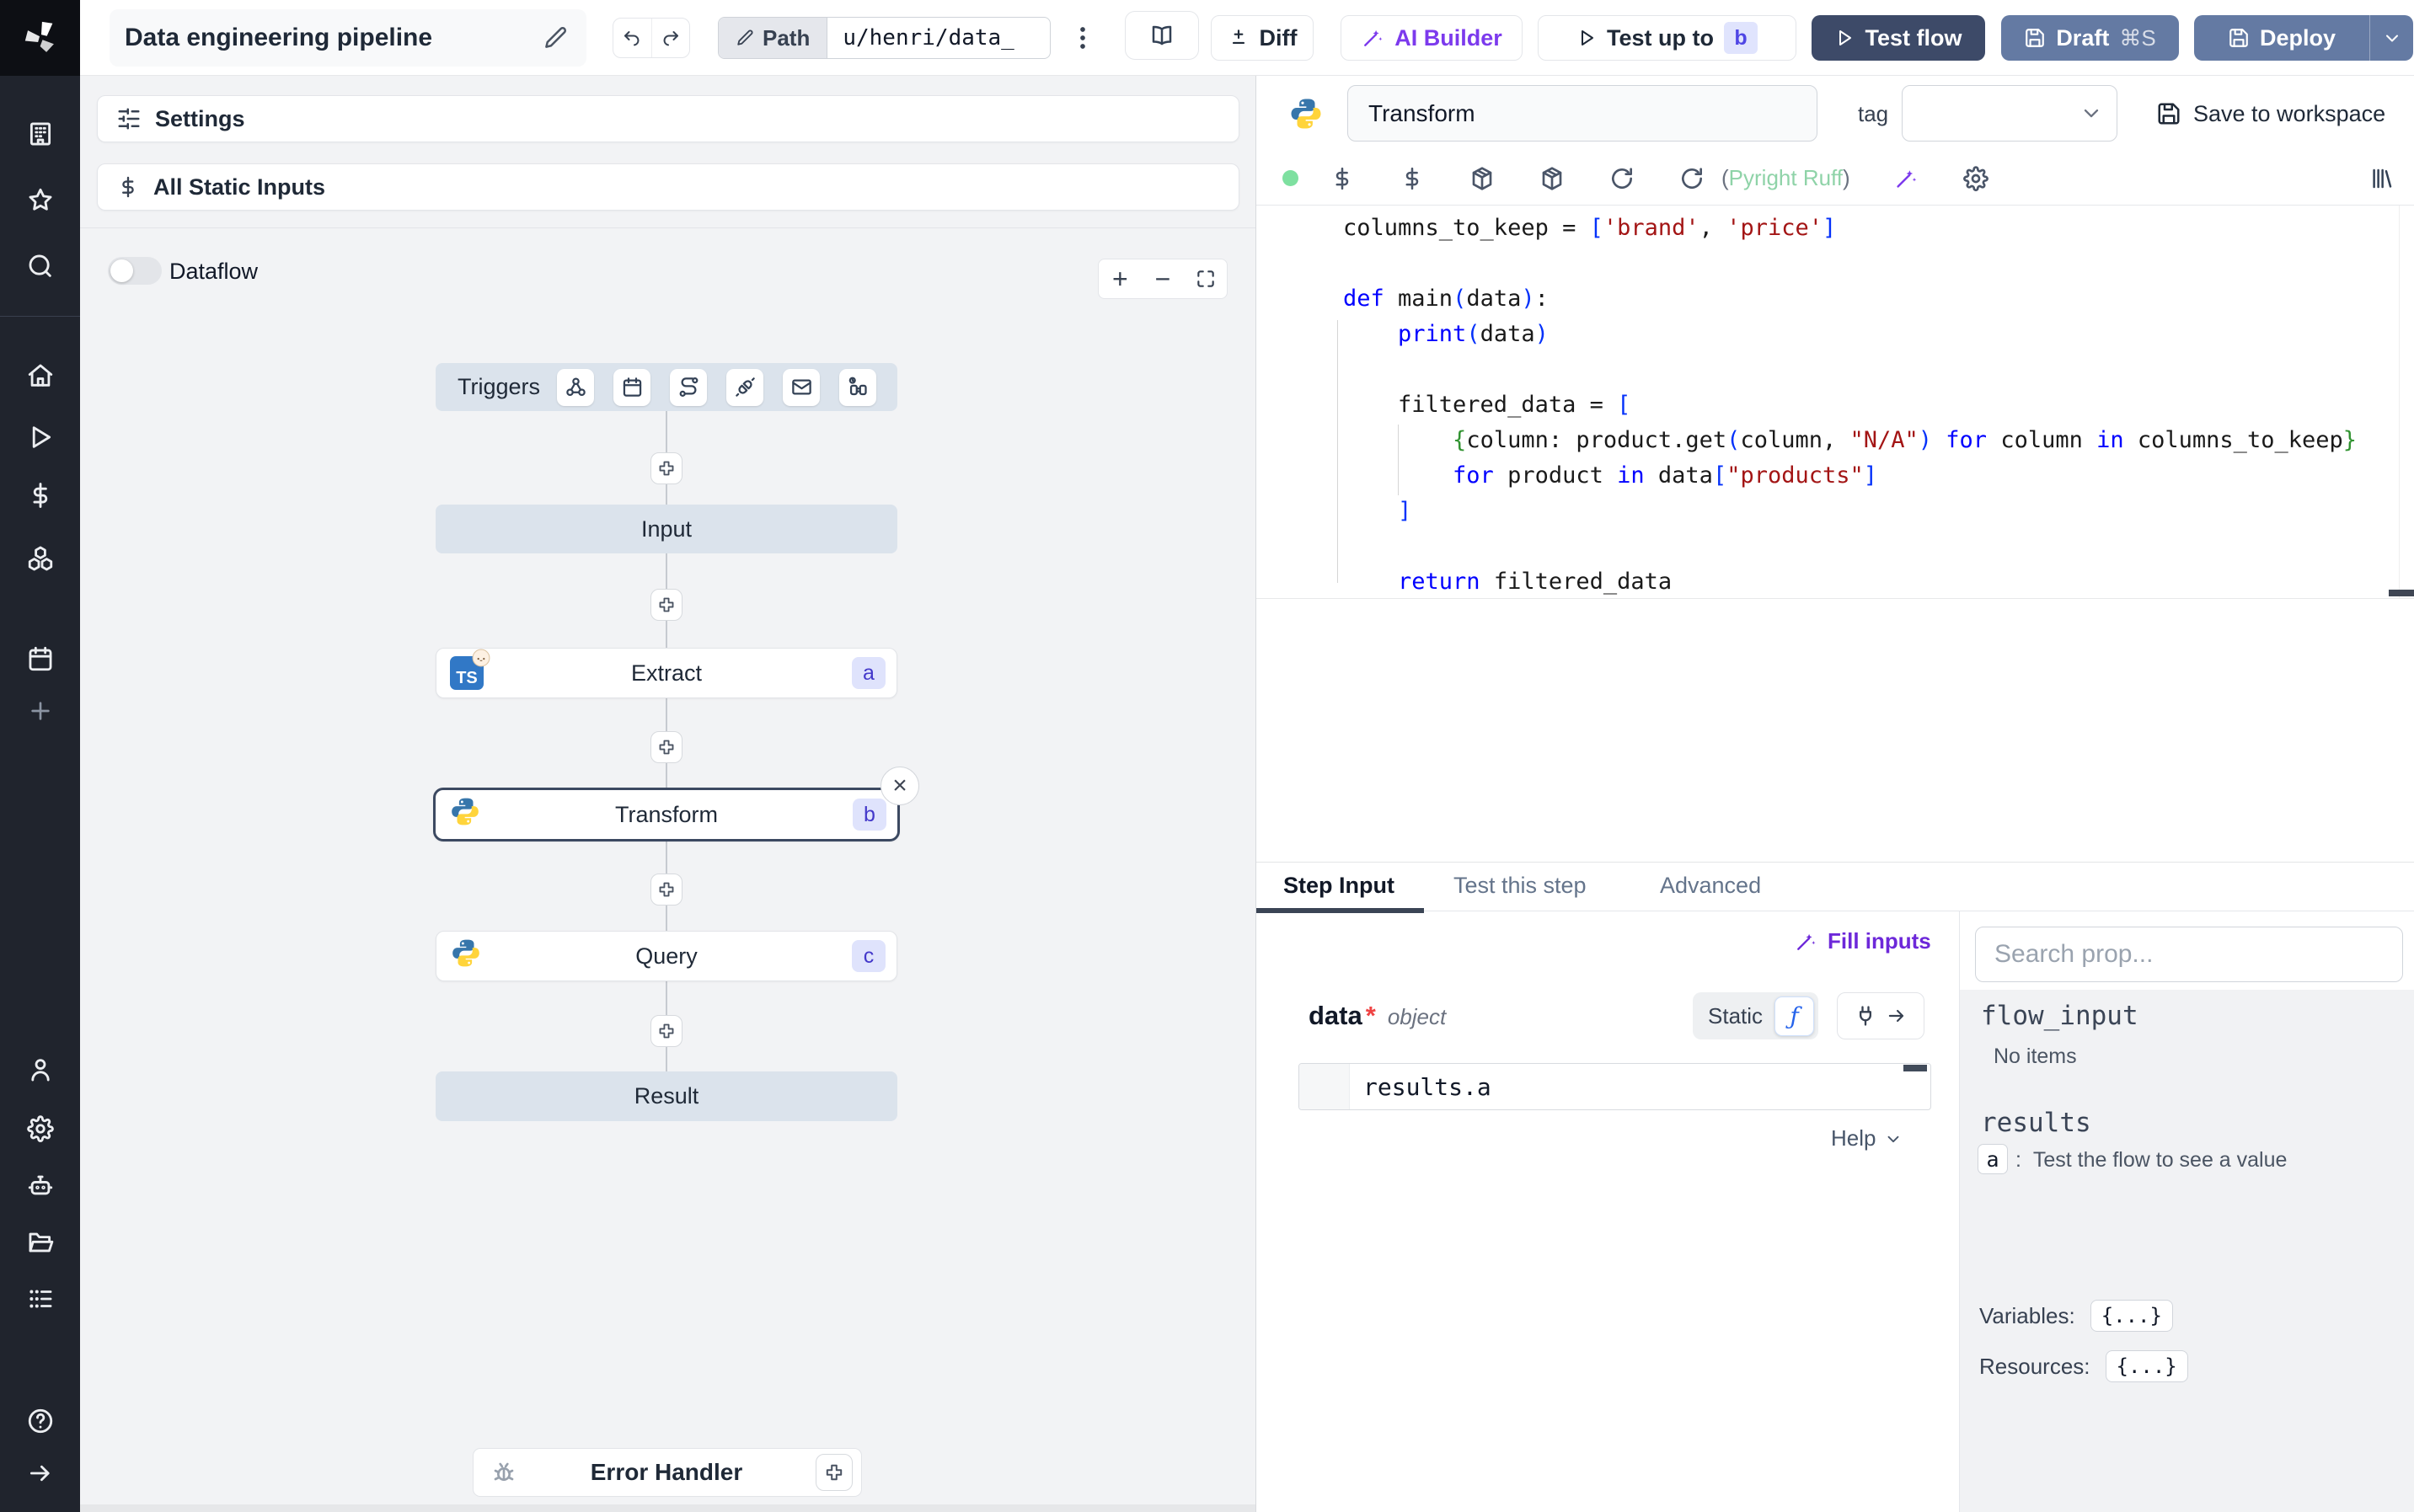 The height and width of the screenshot is (1512, 2414). I want to click on websocket-trigger-button, so click(745, 387).